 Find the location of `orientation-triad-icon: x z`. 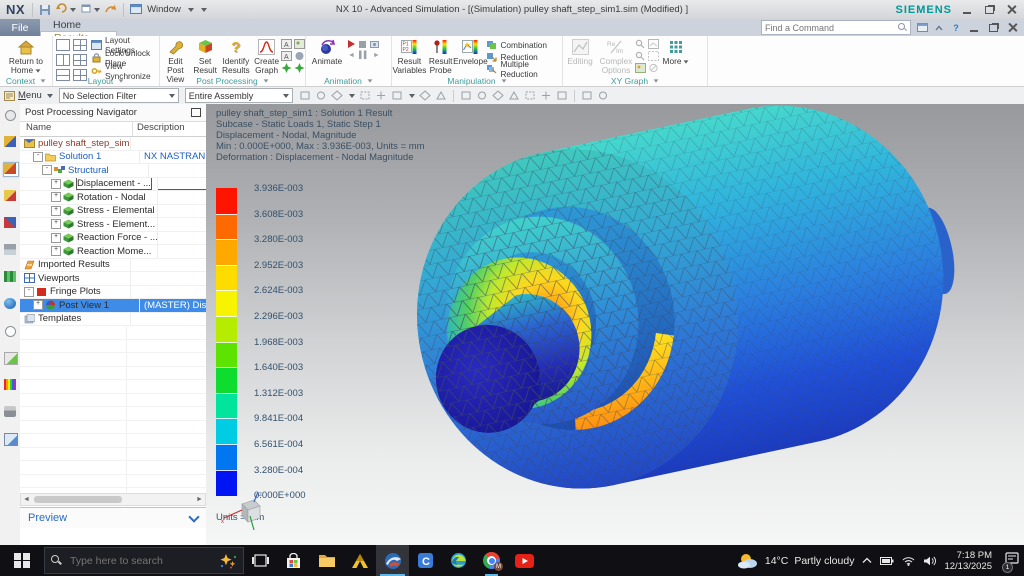

orientation-triad-icon: x z is located at coordinates (246, 511).